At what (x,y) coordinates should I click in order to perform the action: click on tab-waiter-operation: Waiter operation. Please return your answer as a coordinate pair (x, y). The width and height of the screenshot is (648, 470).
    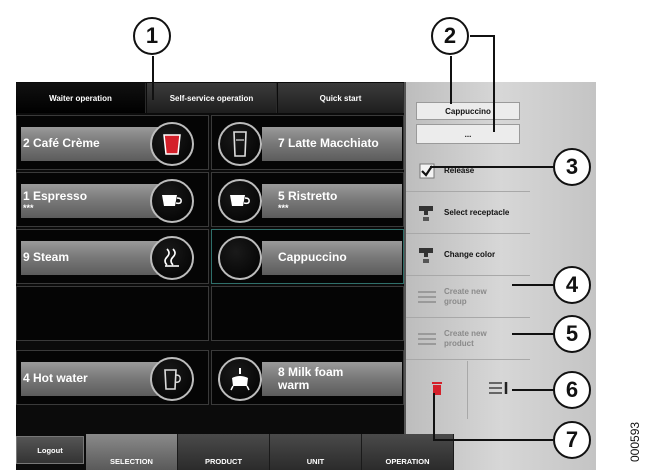
    Looking at the image, I should click on (81, 98).